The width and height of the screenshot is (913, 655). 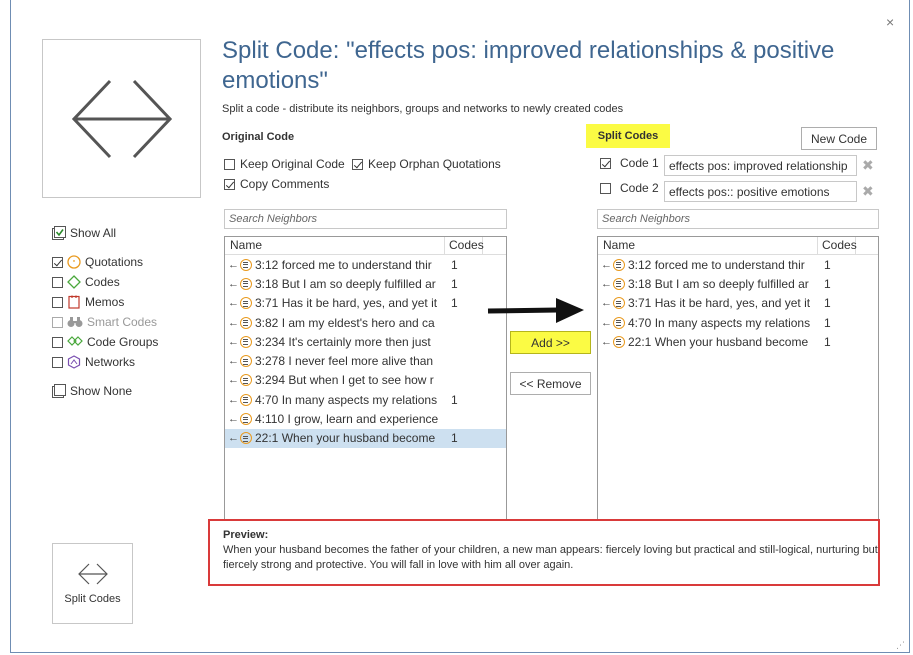 I want to click on split-code-large-icon, so click(x=121, y=118).